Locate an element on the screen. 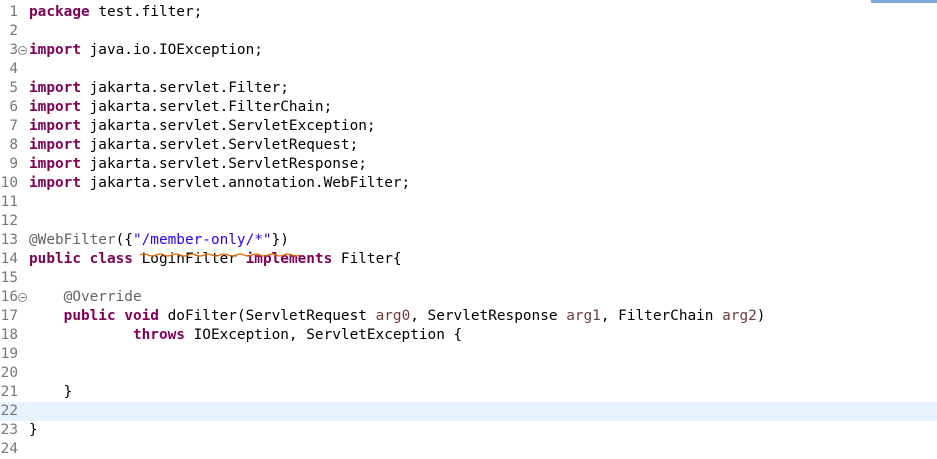 This screenshot has height=459, width=937. line-gutter: 16 is located at coordinates (14, 297).